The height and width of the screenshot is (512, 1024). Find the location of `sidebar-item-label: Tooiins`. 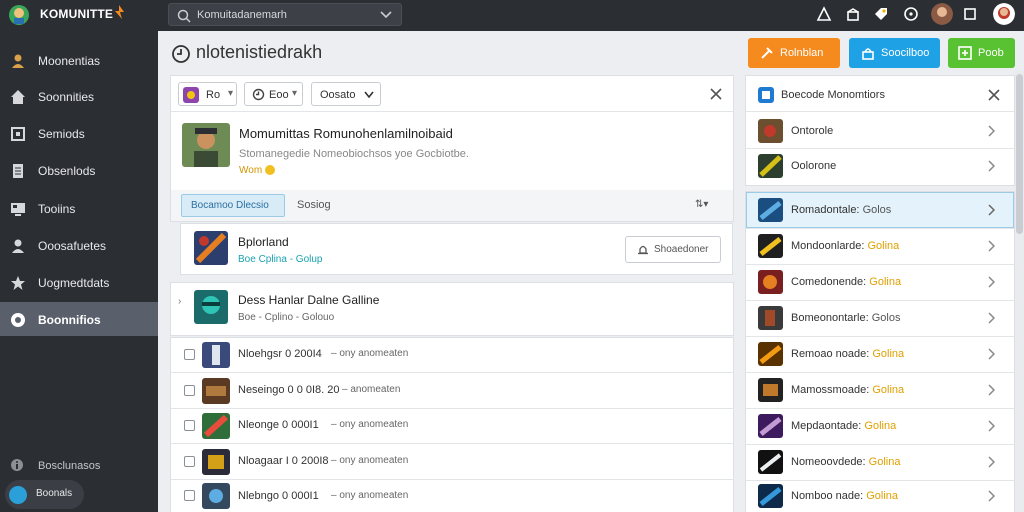

sidebar-item-label: Tooiins is located at coordinates (57, 209).